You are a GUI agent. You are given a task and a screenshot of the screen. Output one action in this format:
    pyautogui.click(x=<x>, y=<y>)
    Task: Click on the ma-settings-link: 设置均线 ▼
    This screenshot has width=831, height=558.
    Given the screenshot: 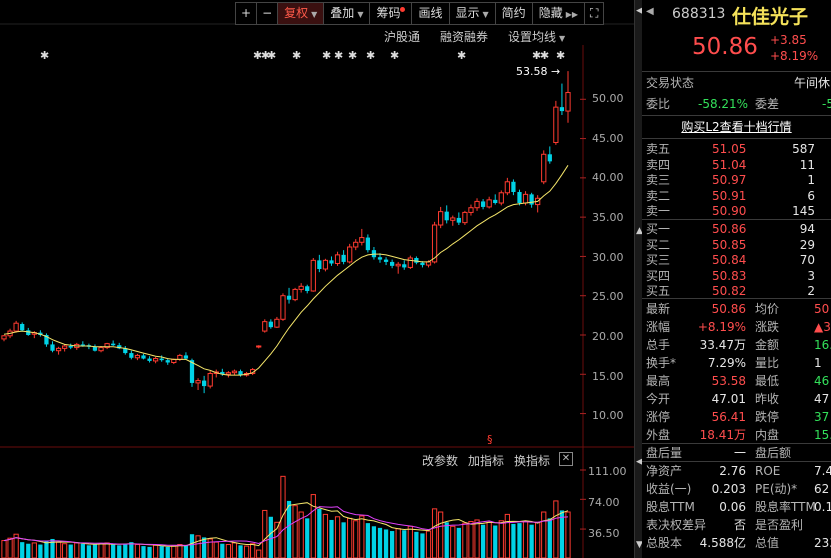 What is the action you would take?
    pyautogui.click(x=536, y=36)
    